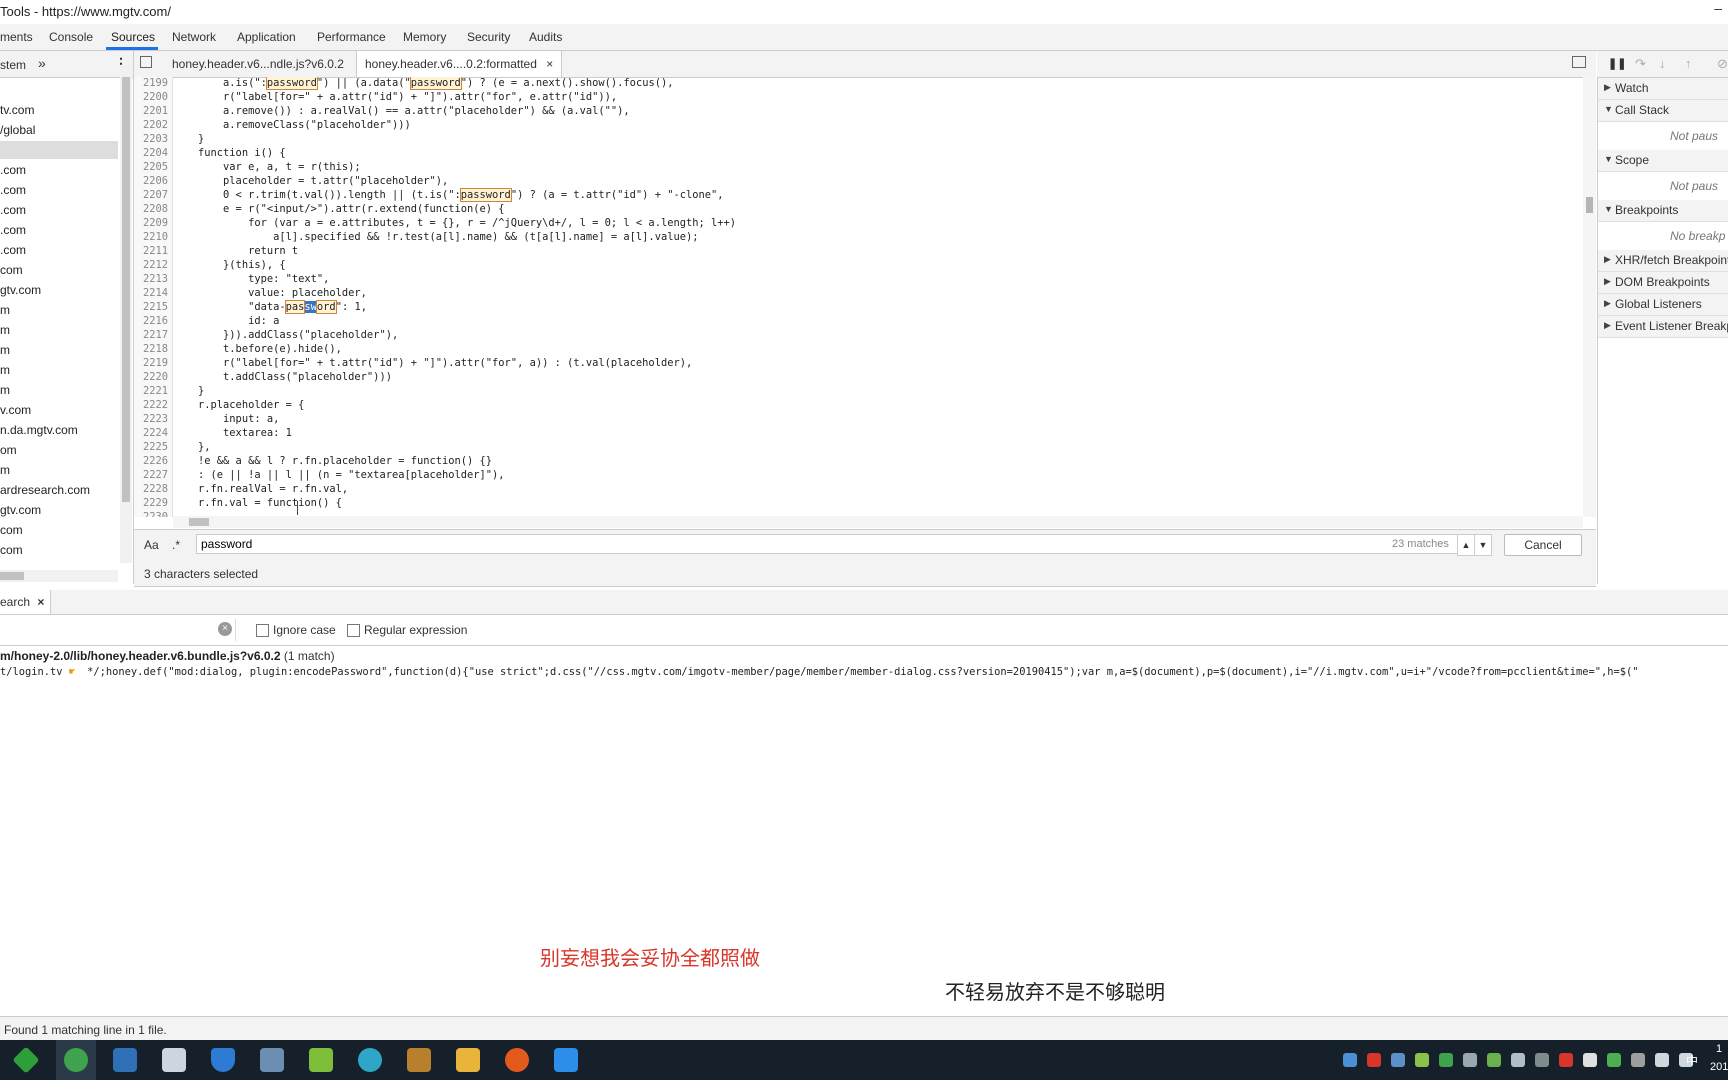 The image size is (1728, 1080). I want to click on e-app-icon, so click(125, 1060).